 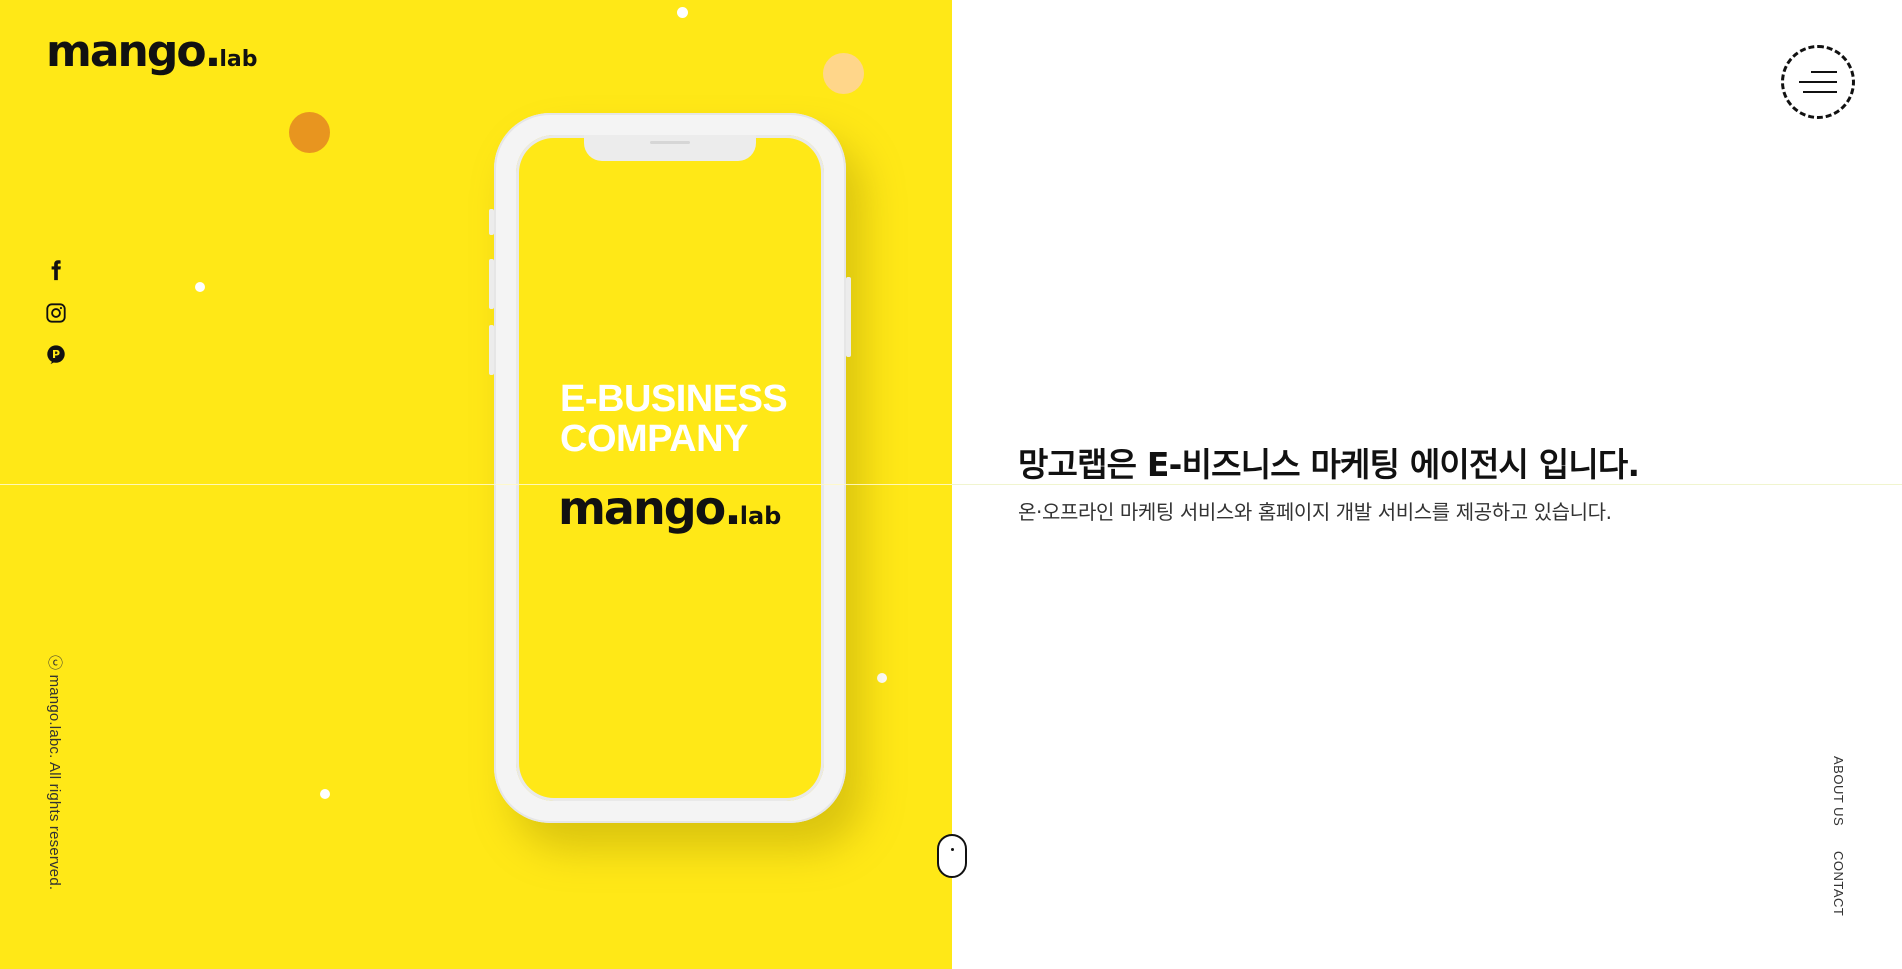 I want to click on copyright-text: ⓒ mango.labc. All rights reserved., so click(x=54, y=773).